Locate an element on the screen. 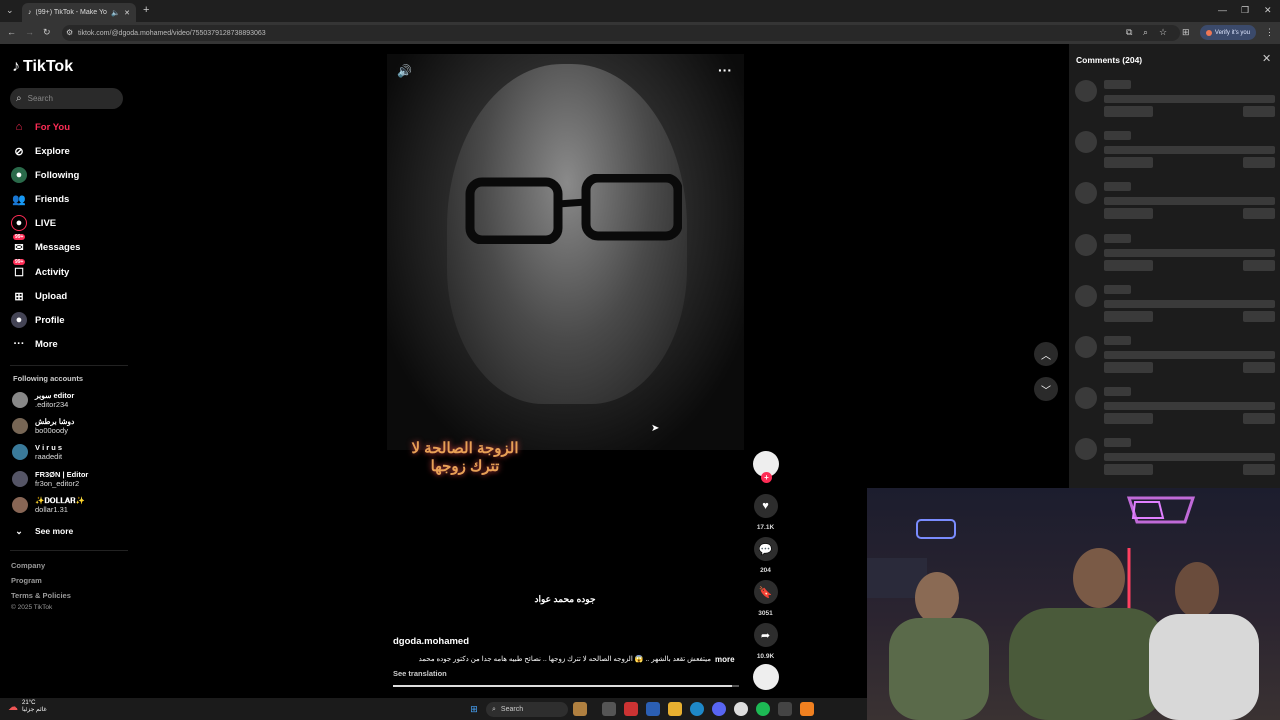 The width and height of the screenshot is (1280, 720). speaker-icon: 🔈 is located at coordinates (115, 13).